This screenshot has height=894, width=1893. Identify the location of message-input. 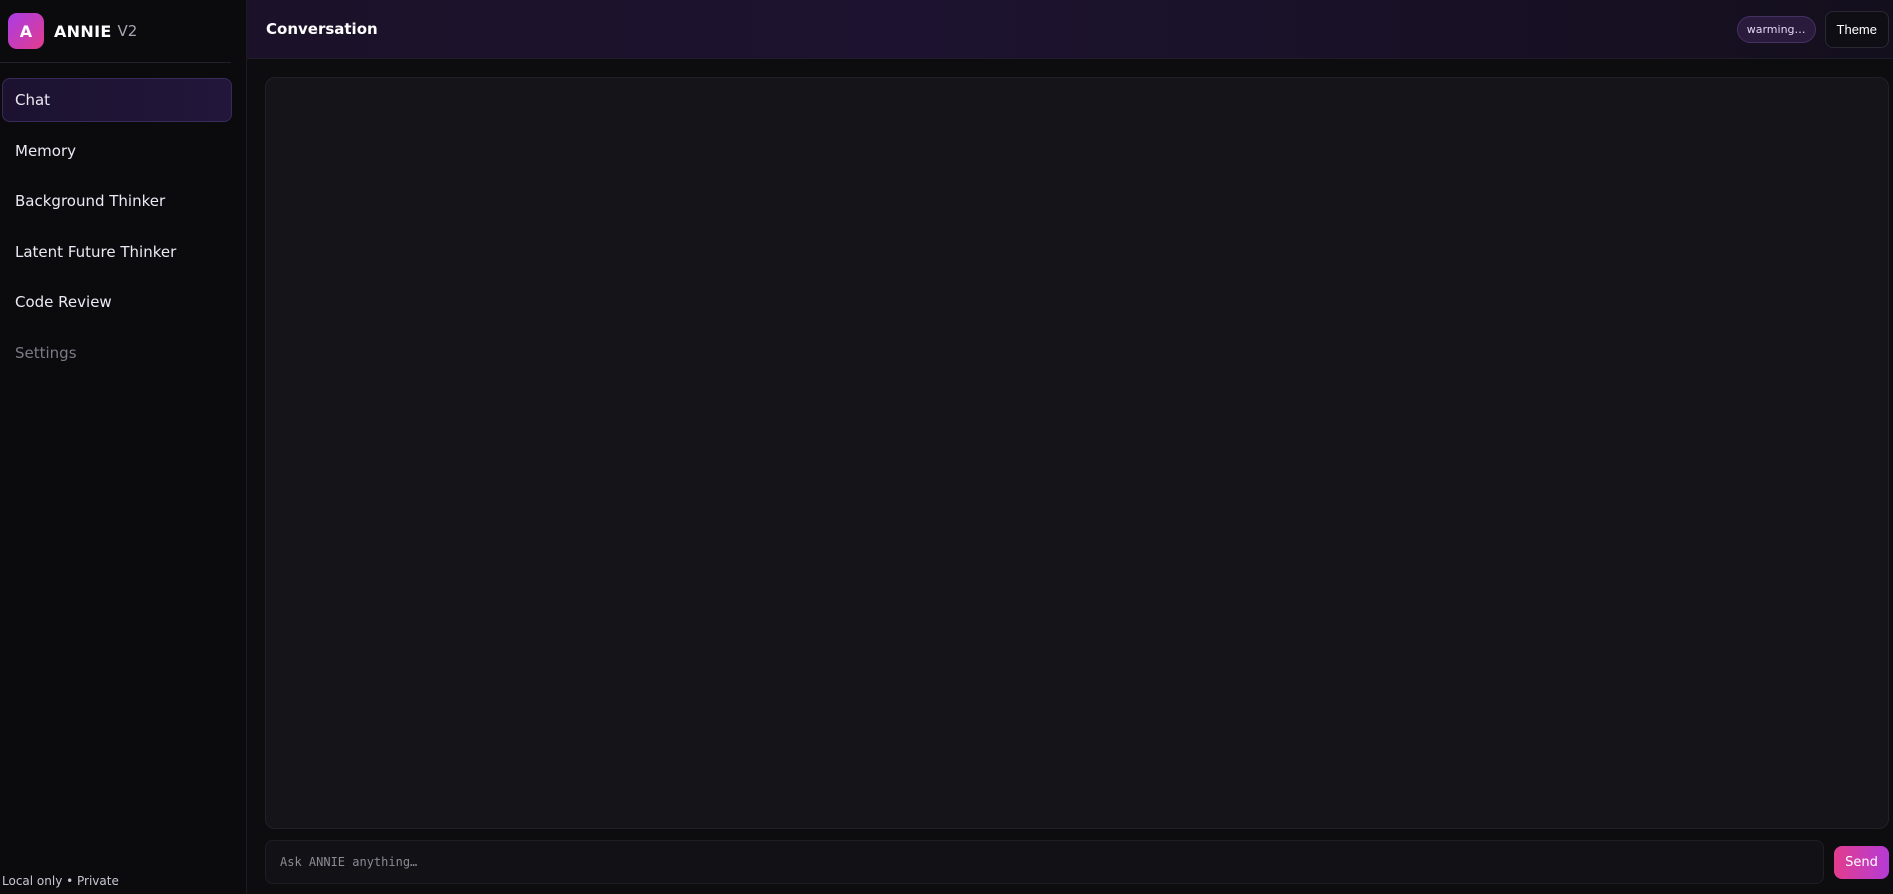
(1044, 862).